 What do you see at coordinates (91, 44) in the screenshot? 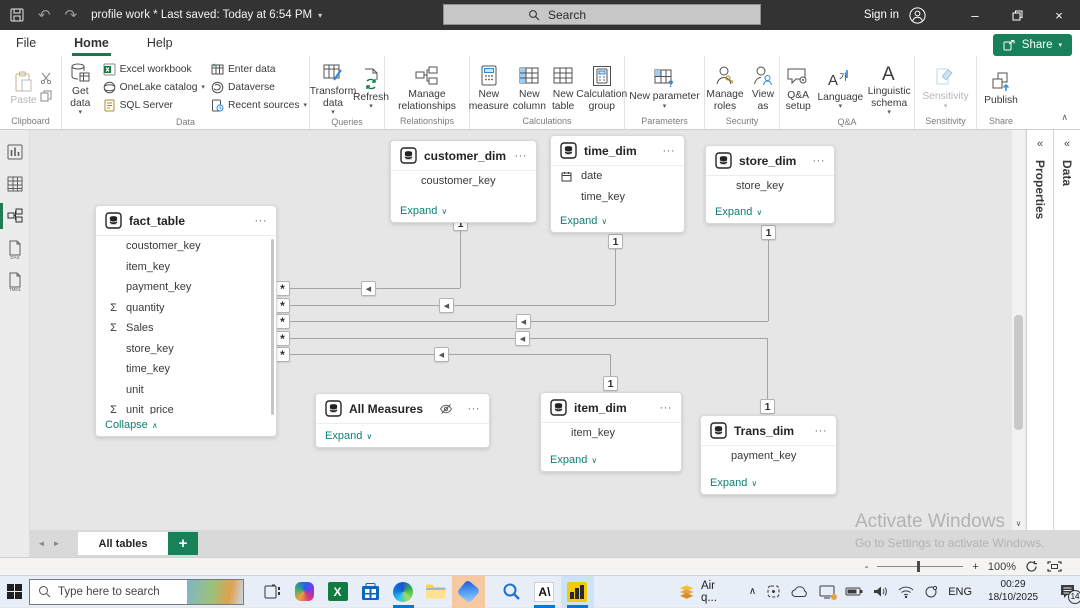
I see `tab-home: Home` at bounding box center [91, 44].